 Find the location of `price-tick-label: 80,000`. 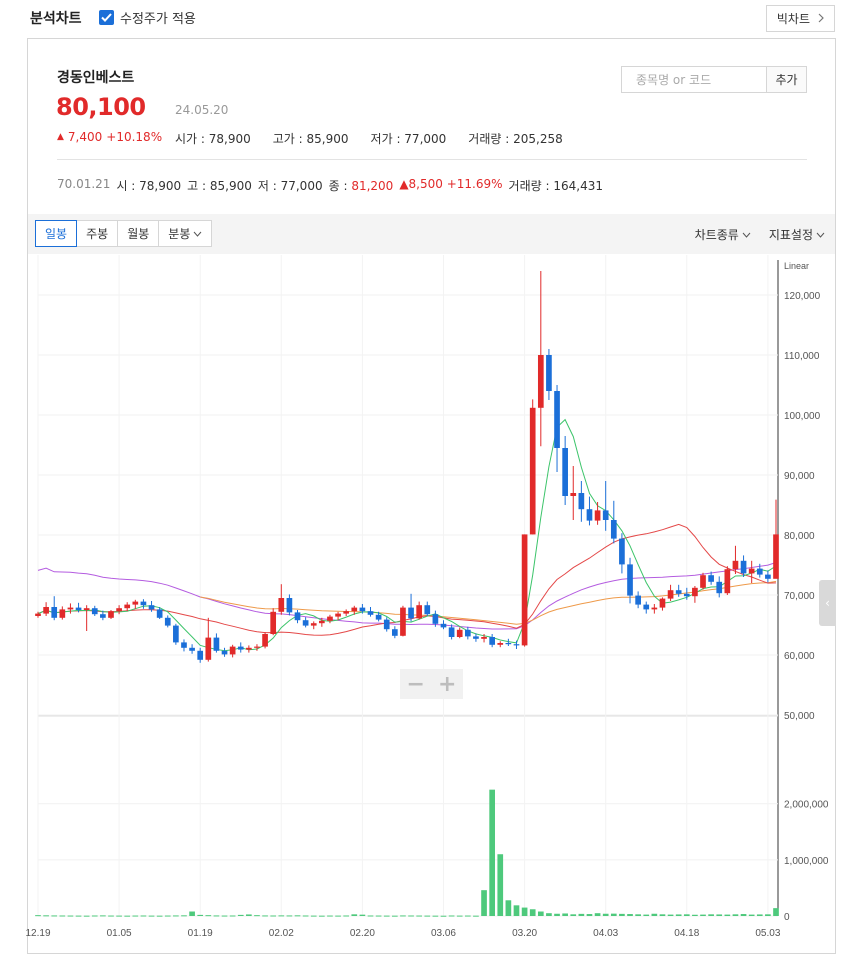

price-tick-label: 80,000 is located at coordinates (799, 536).